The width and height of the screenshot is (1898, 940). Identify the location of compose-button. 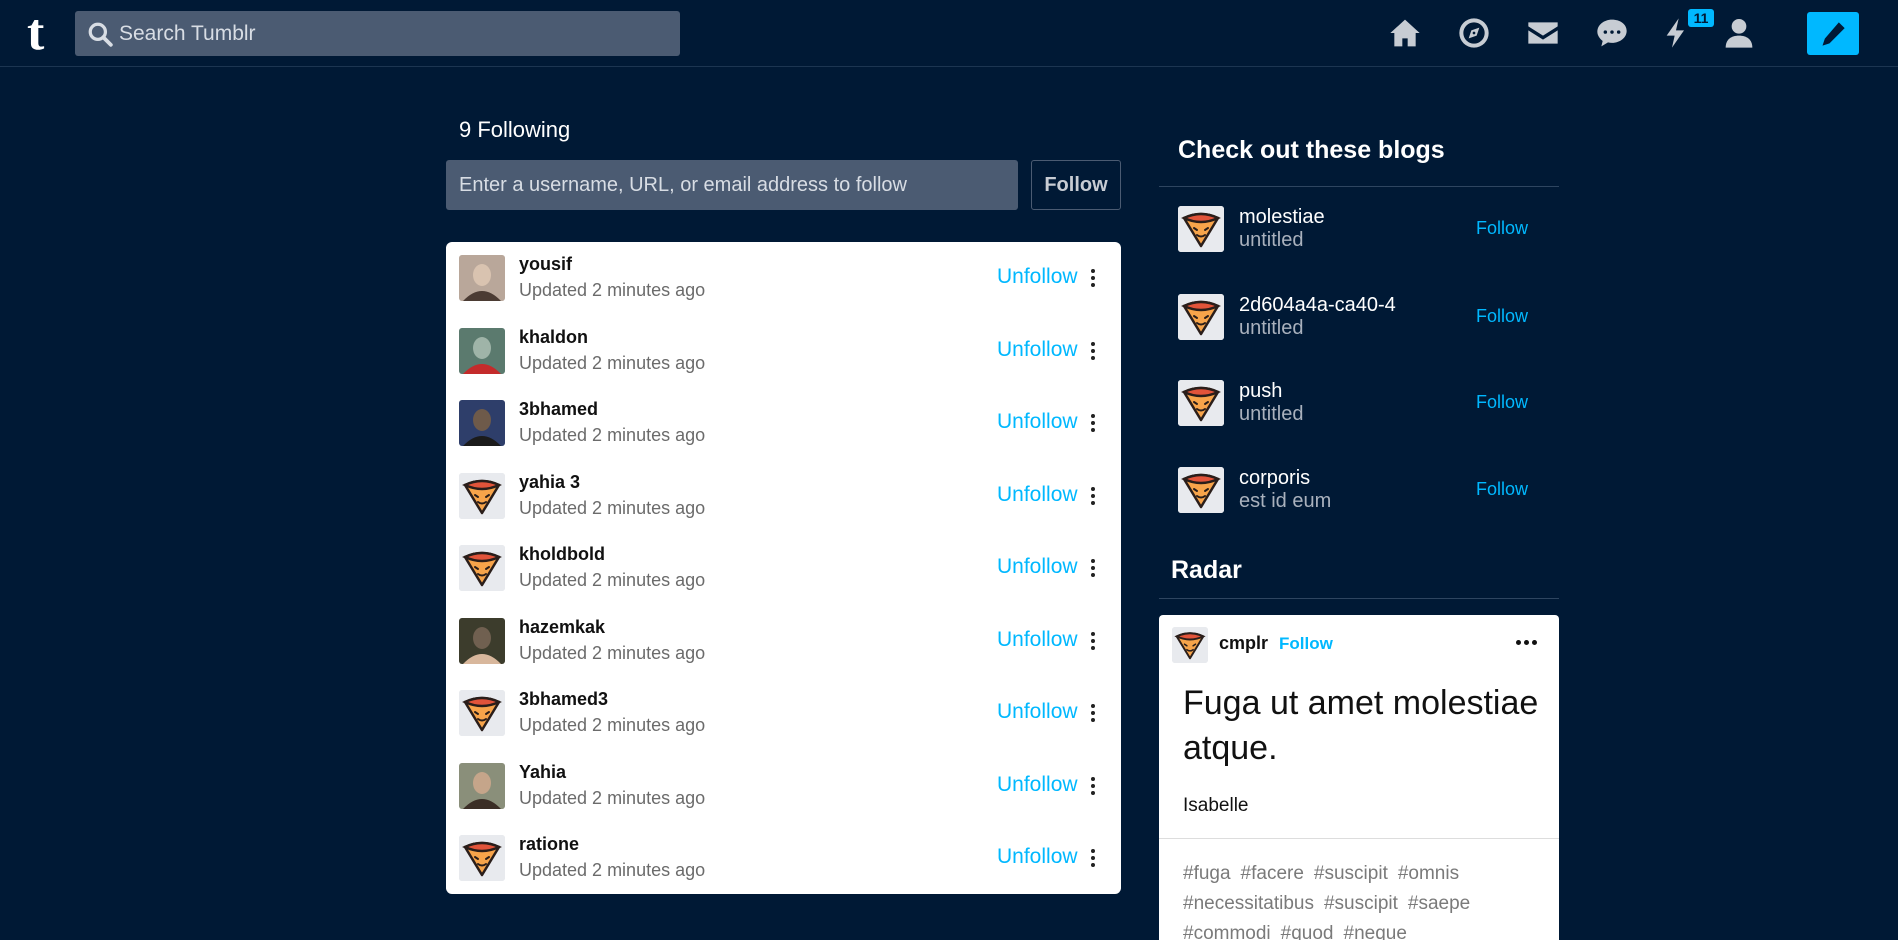
(1833, 33).